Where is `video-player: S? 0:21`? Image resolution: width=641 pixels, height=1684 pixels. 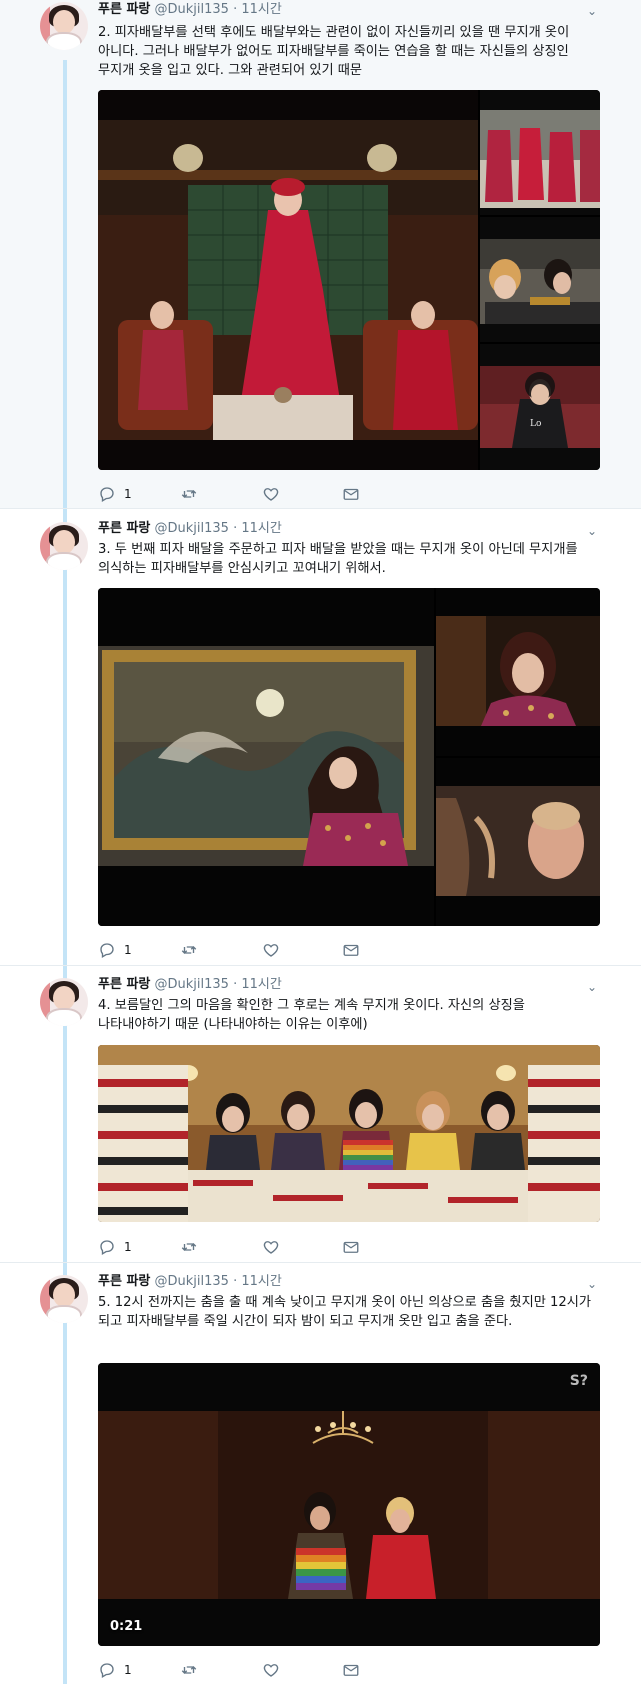
video-player: S? 0:21 is located at coordinates (349, 1504).